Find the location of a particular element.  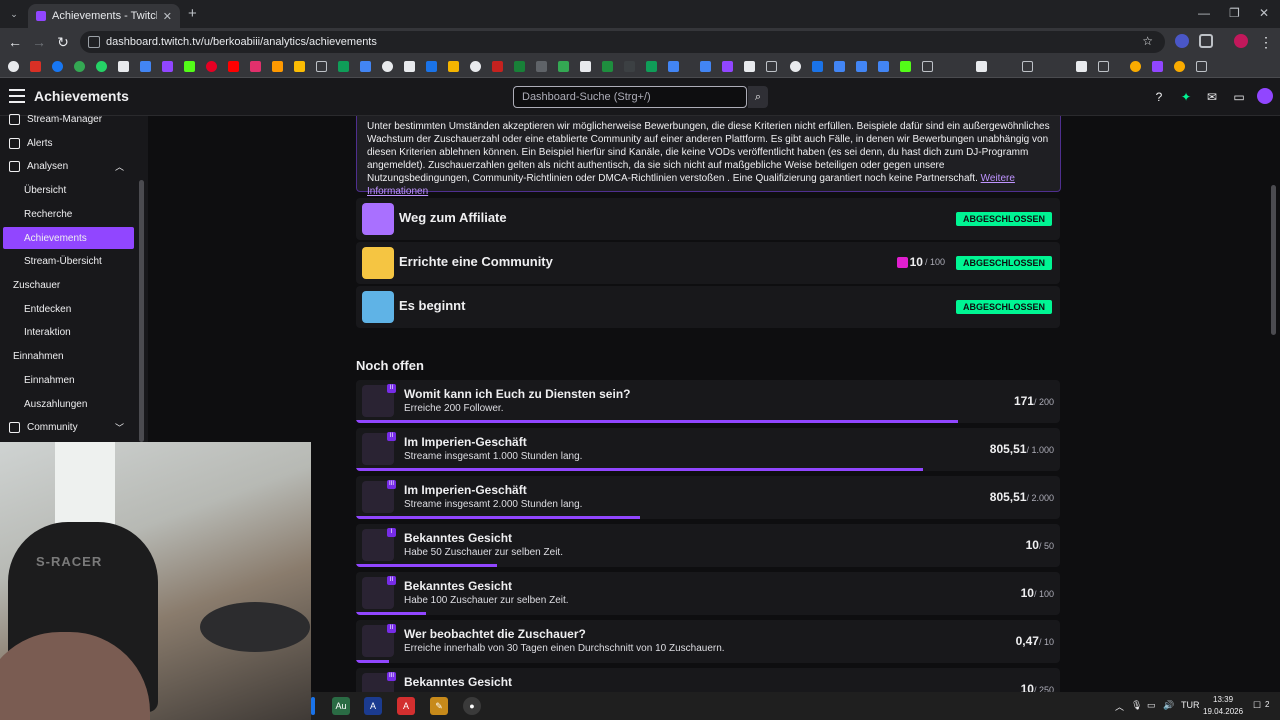

bookmark-folder3-icon is located at coordinates (927, 66).